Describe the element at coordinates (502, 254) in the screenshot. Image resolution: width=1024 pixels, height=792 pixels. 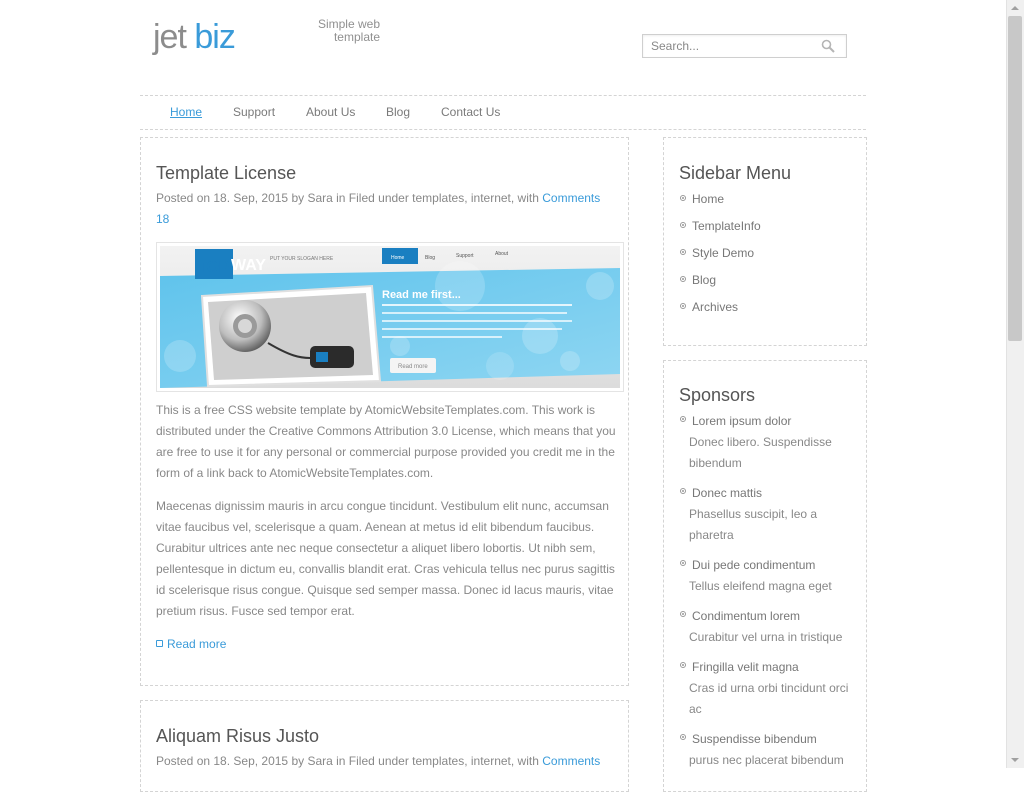
I see `preview-tab-about: About` at that location.